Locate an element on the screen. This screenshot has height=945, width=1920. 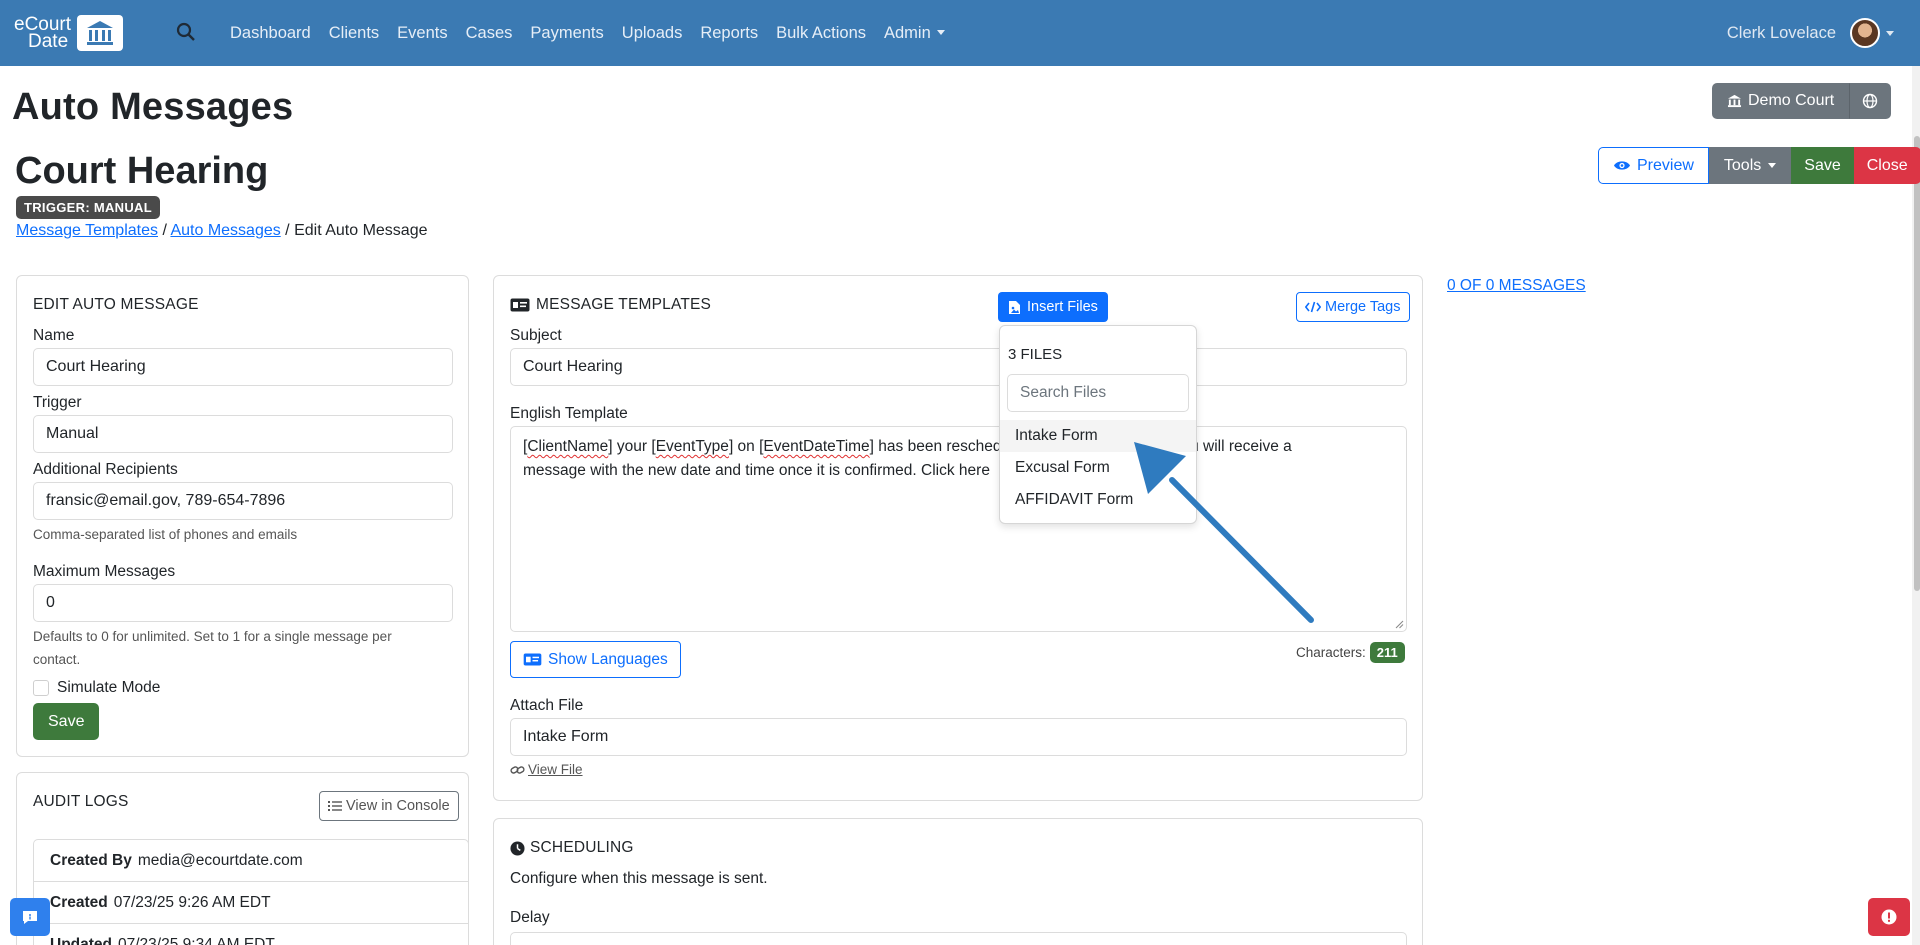
insert-files-button: Insert Files is located at coordinates (1053, 307).